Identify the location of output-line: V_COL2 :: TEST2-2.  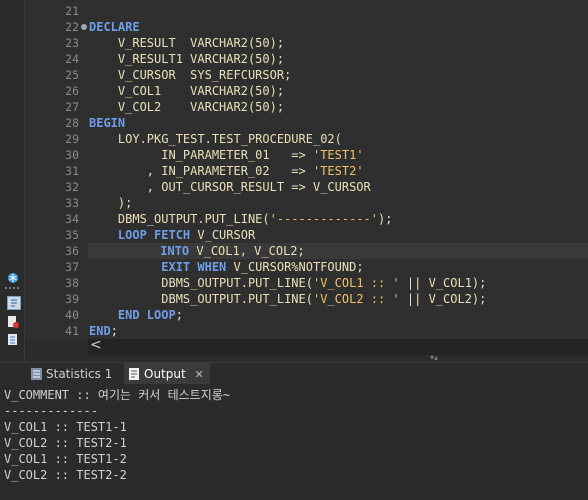
(65, 475).